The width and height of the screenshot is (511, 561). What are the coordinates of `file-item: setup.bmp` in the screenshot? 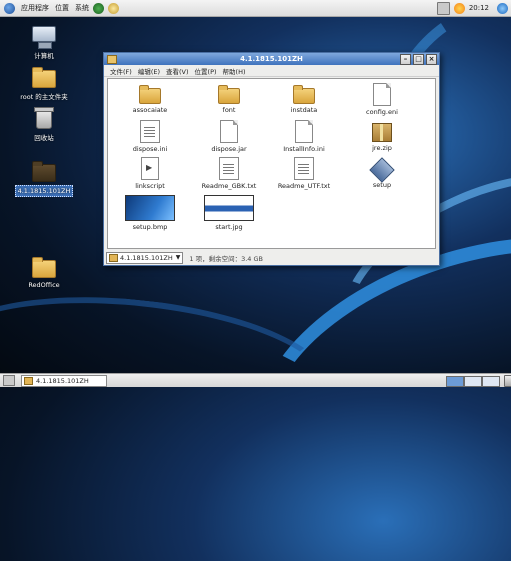 It's located at (150, 213).